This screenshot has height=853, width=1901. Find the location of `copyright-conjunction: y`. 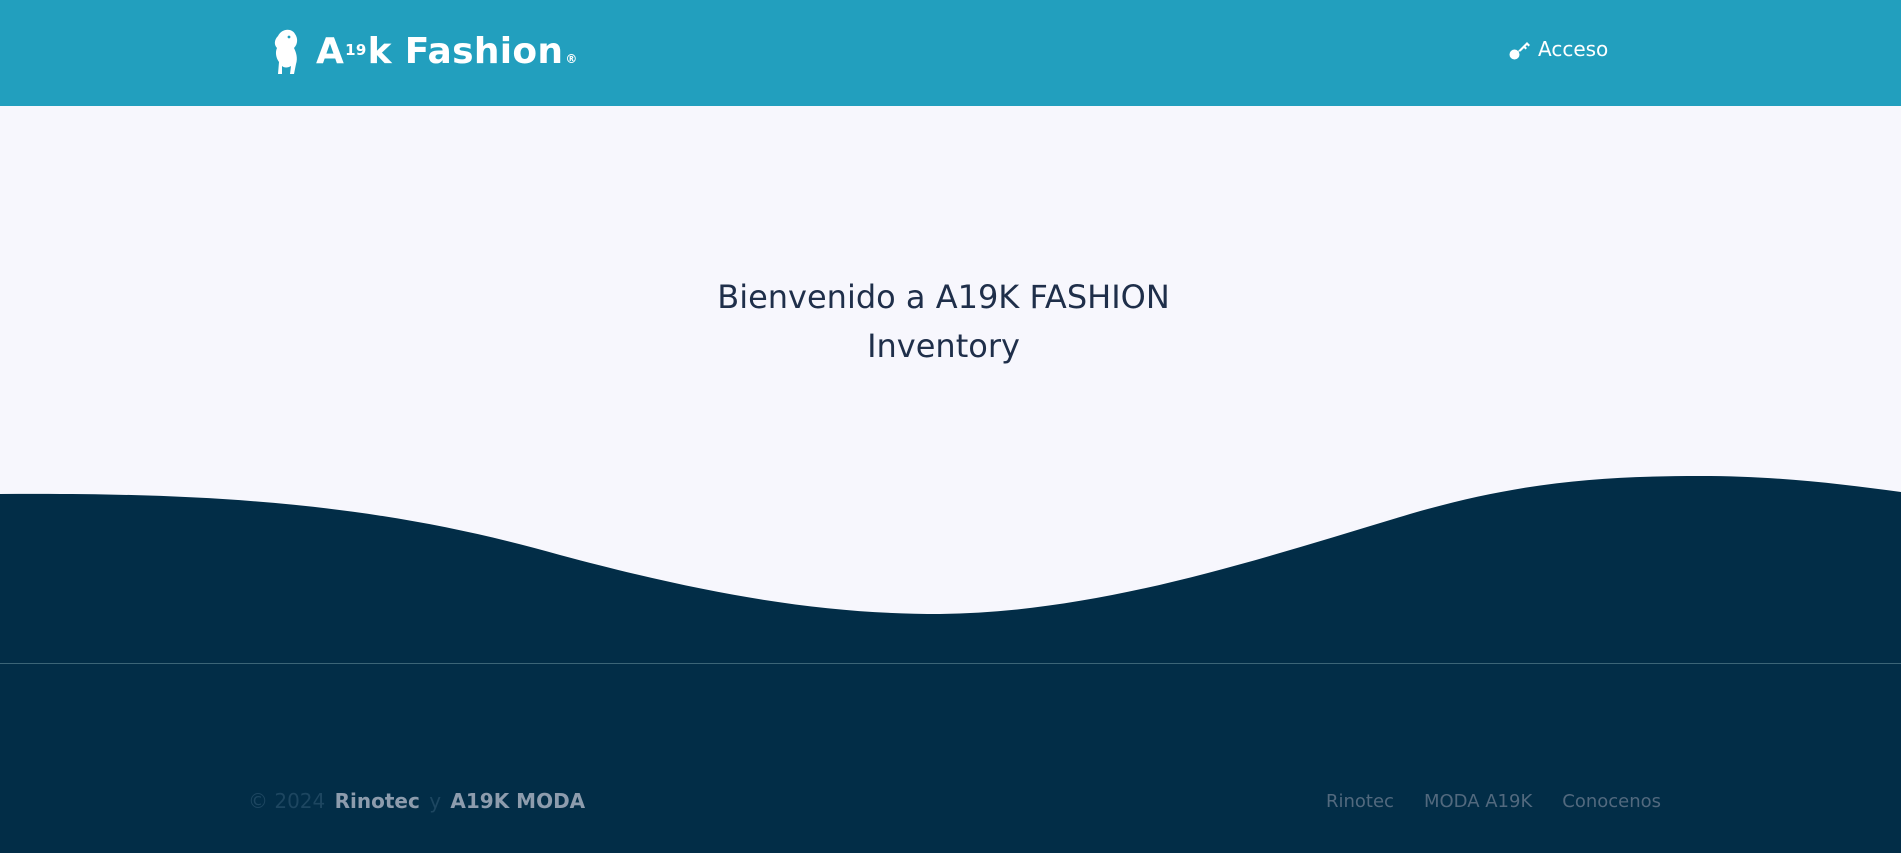

copyright-conjunction: y is located at coordinates (435, 801).